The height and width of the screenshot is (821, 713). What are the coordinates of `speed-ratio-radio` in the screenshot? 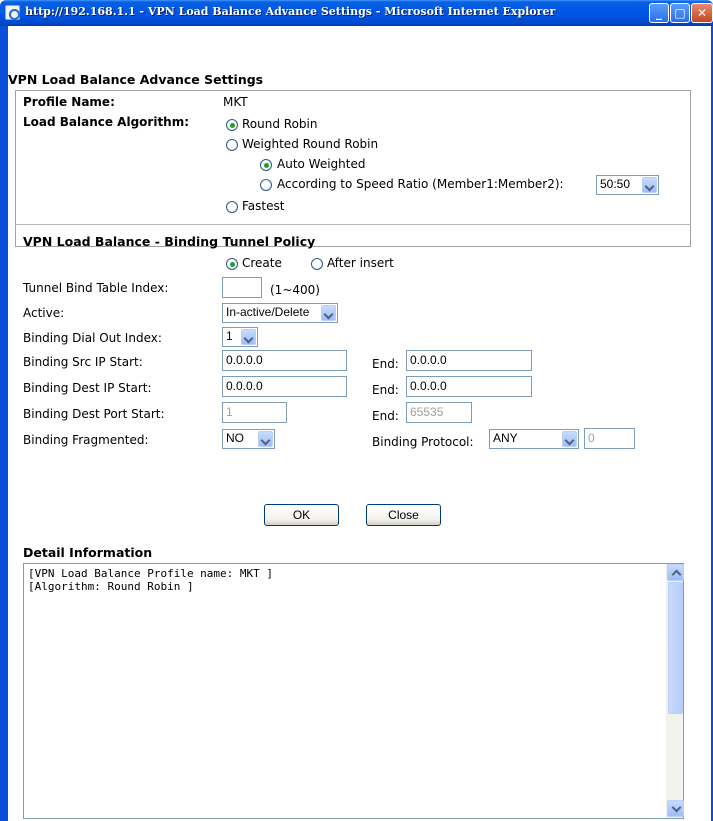 It's located at (266, 185).